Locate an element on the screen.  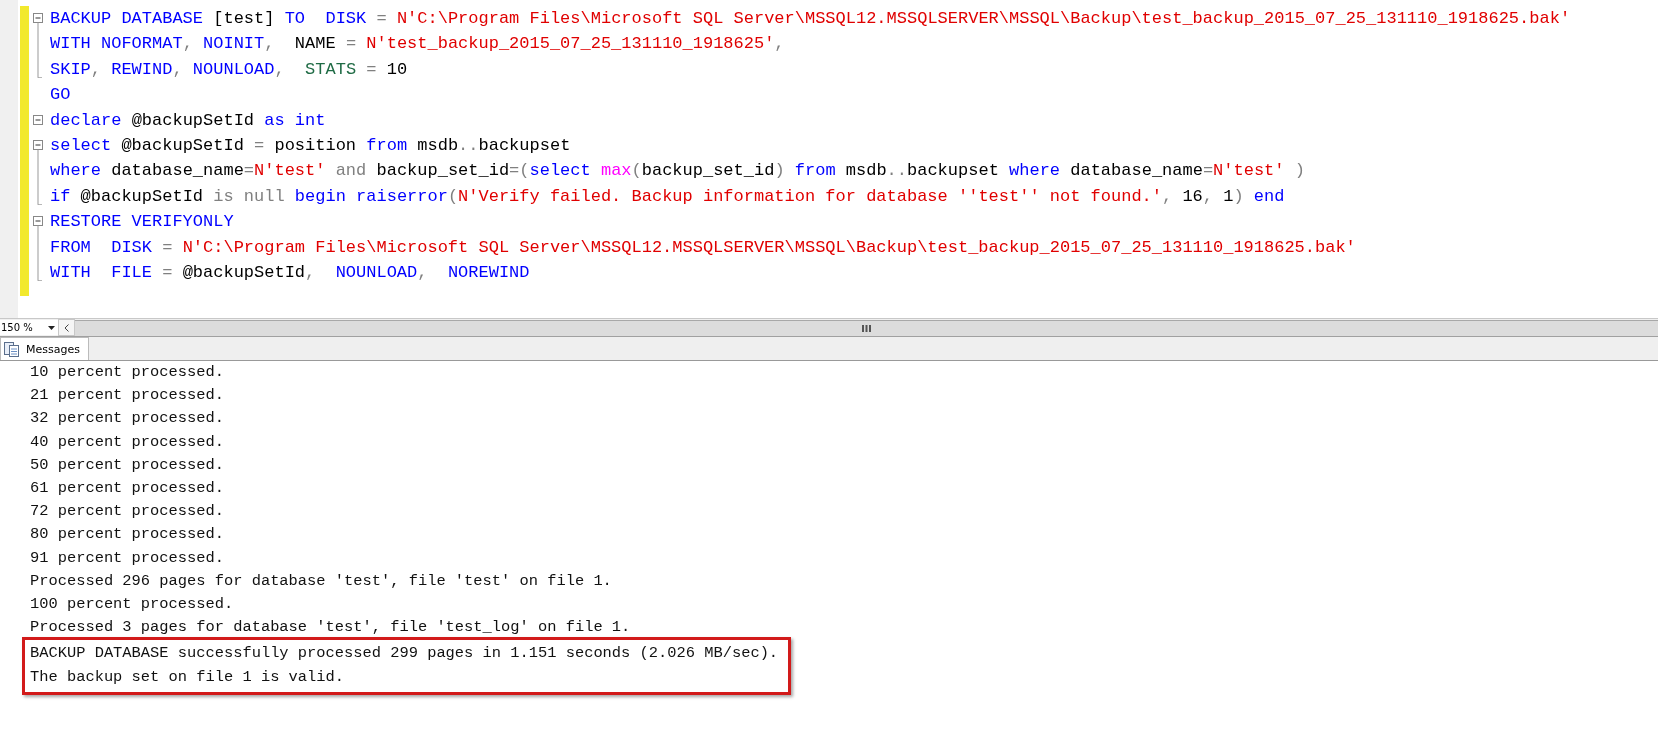
code-line: RESTORE VERIFYONLY is located at coordinates (142, 222).